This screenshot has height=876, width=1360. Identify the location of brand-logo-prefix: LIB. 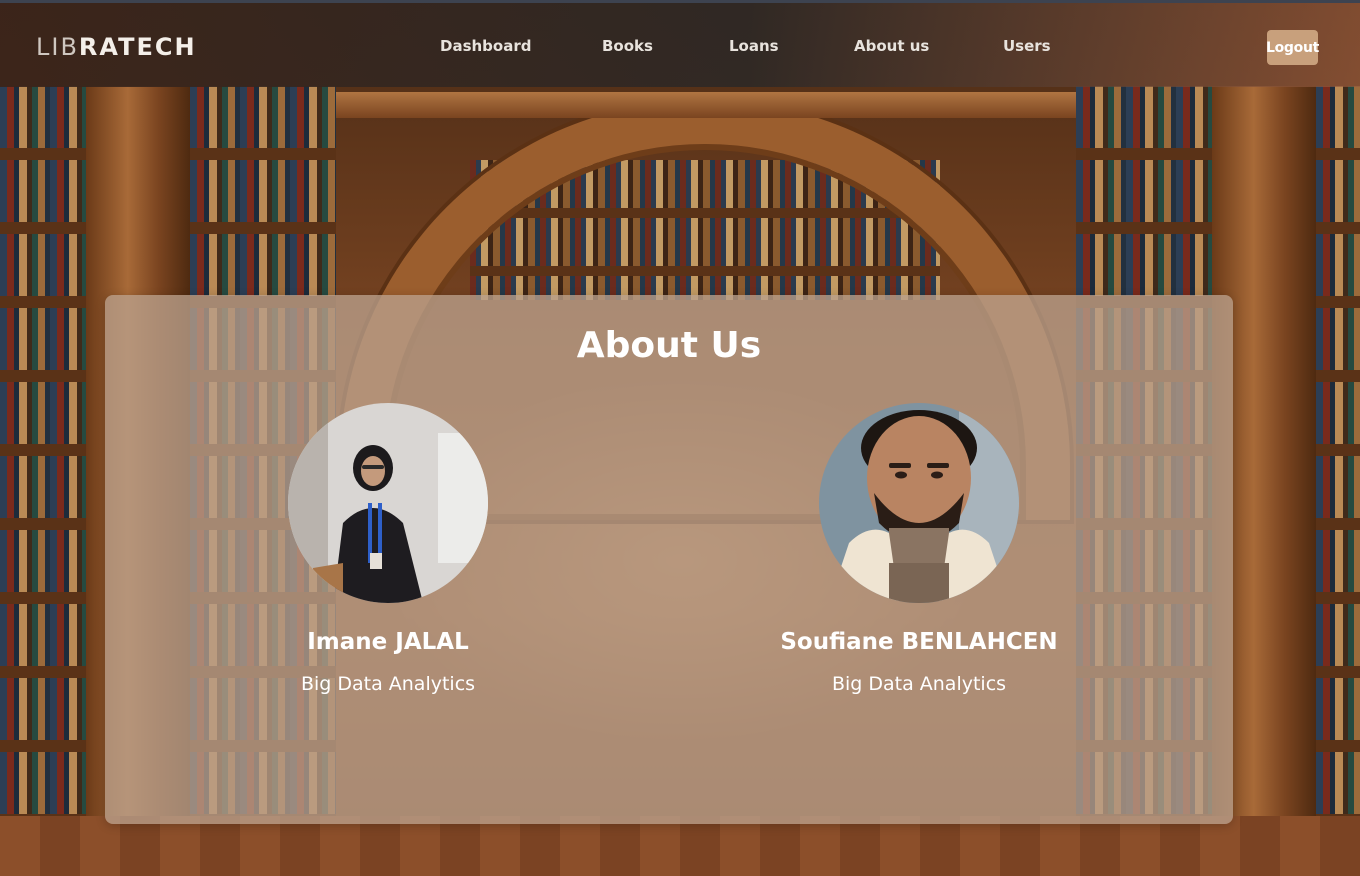
(57, 47).